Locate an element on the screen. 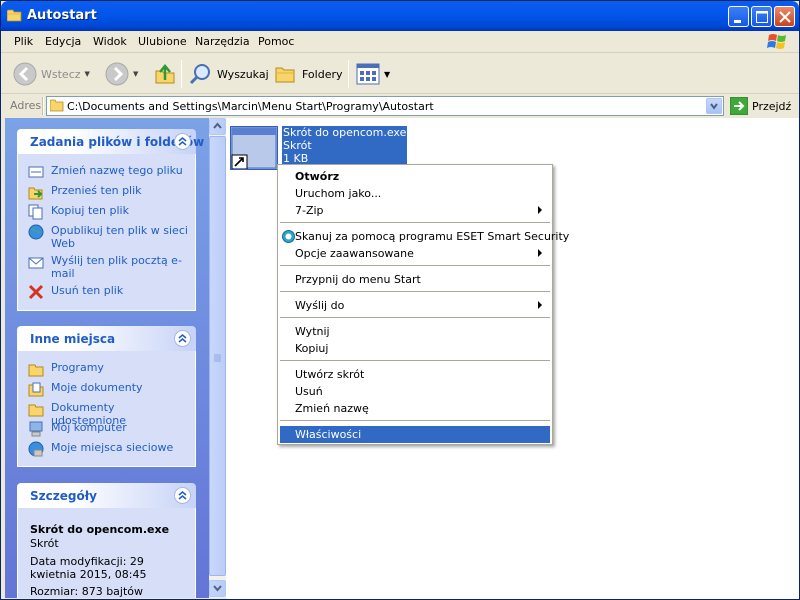 The image size is (800, 600). back-button: Wstecz ▼ is located at coordinates (51, 74).